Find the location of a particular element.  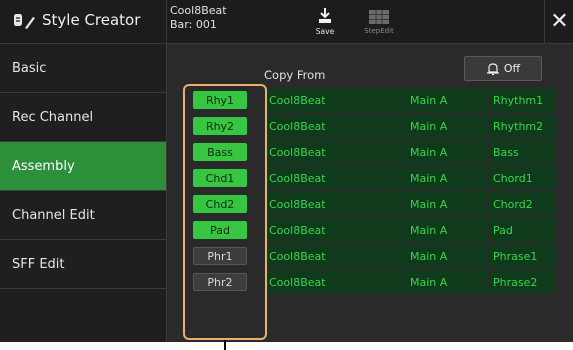

sidebar-item-label: Rec Channel is located at coordinates (53, 117).